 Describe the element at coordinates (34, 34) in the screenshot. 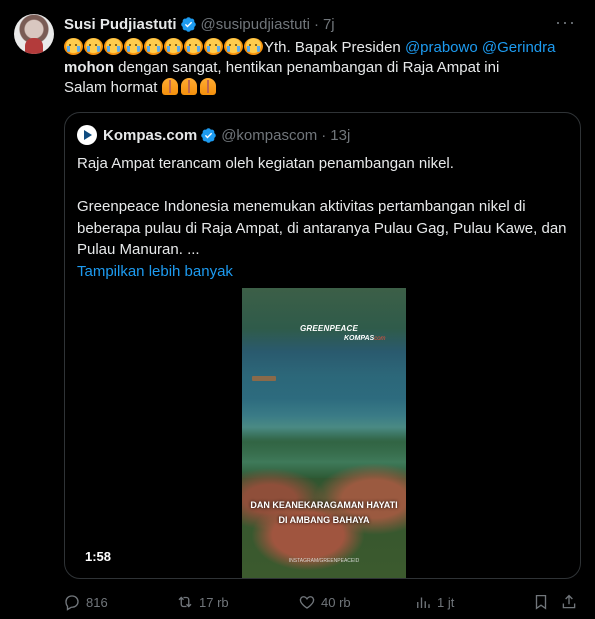

I see `author-avatar` at that location.